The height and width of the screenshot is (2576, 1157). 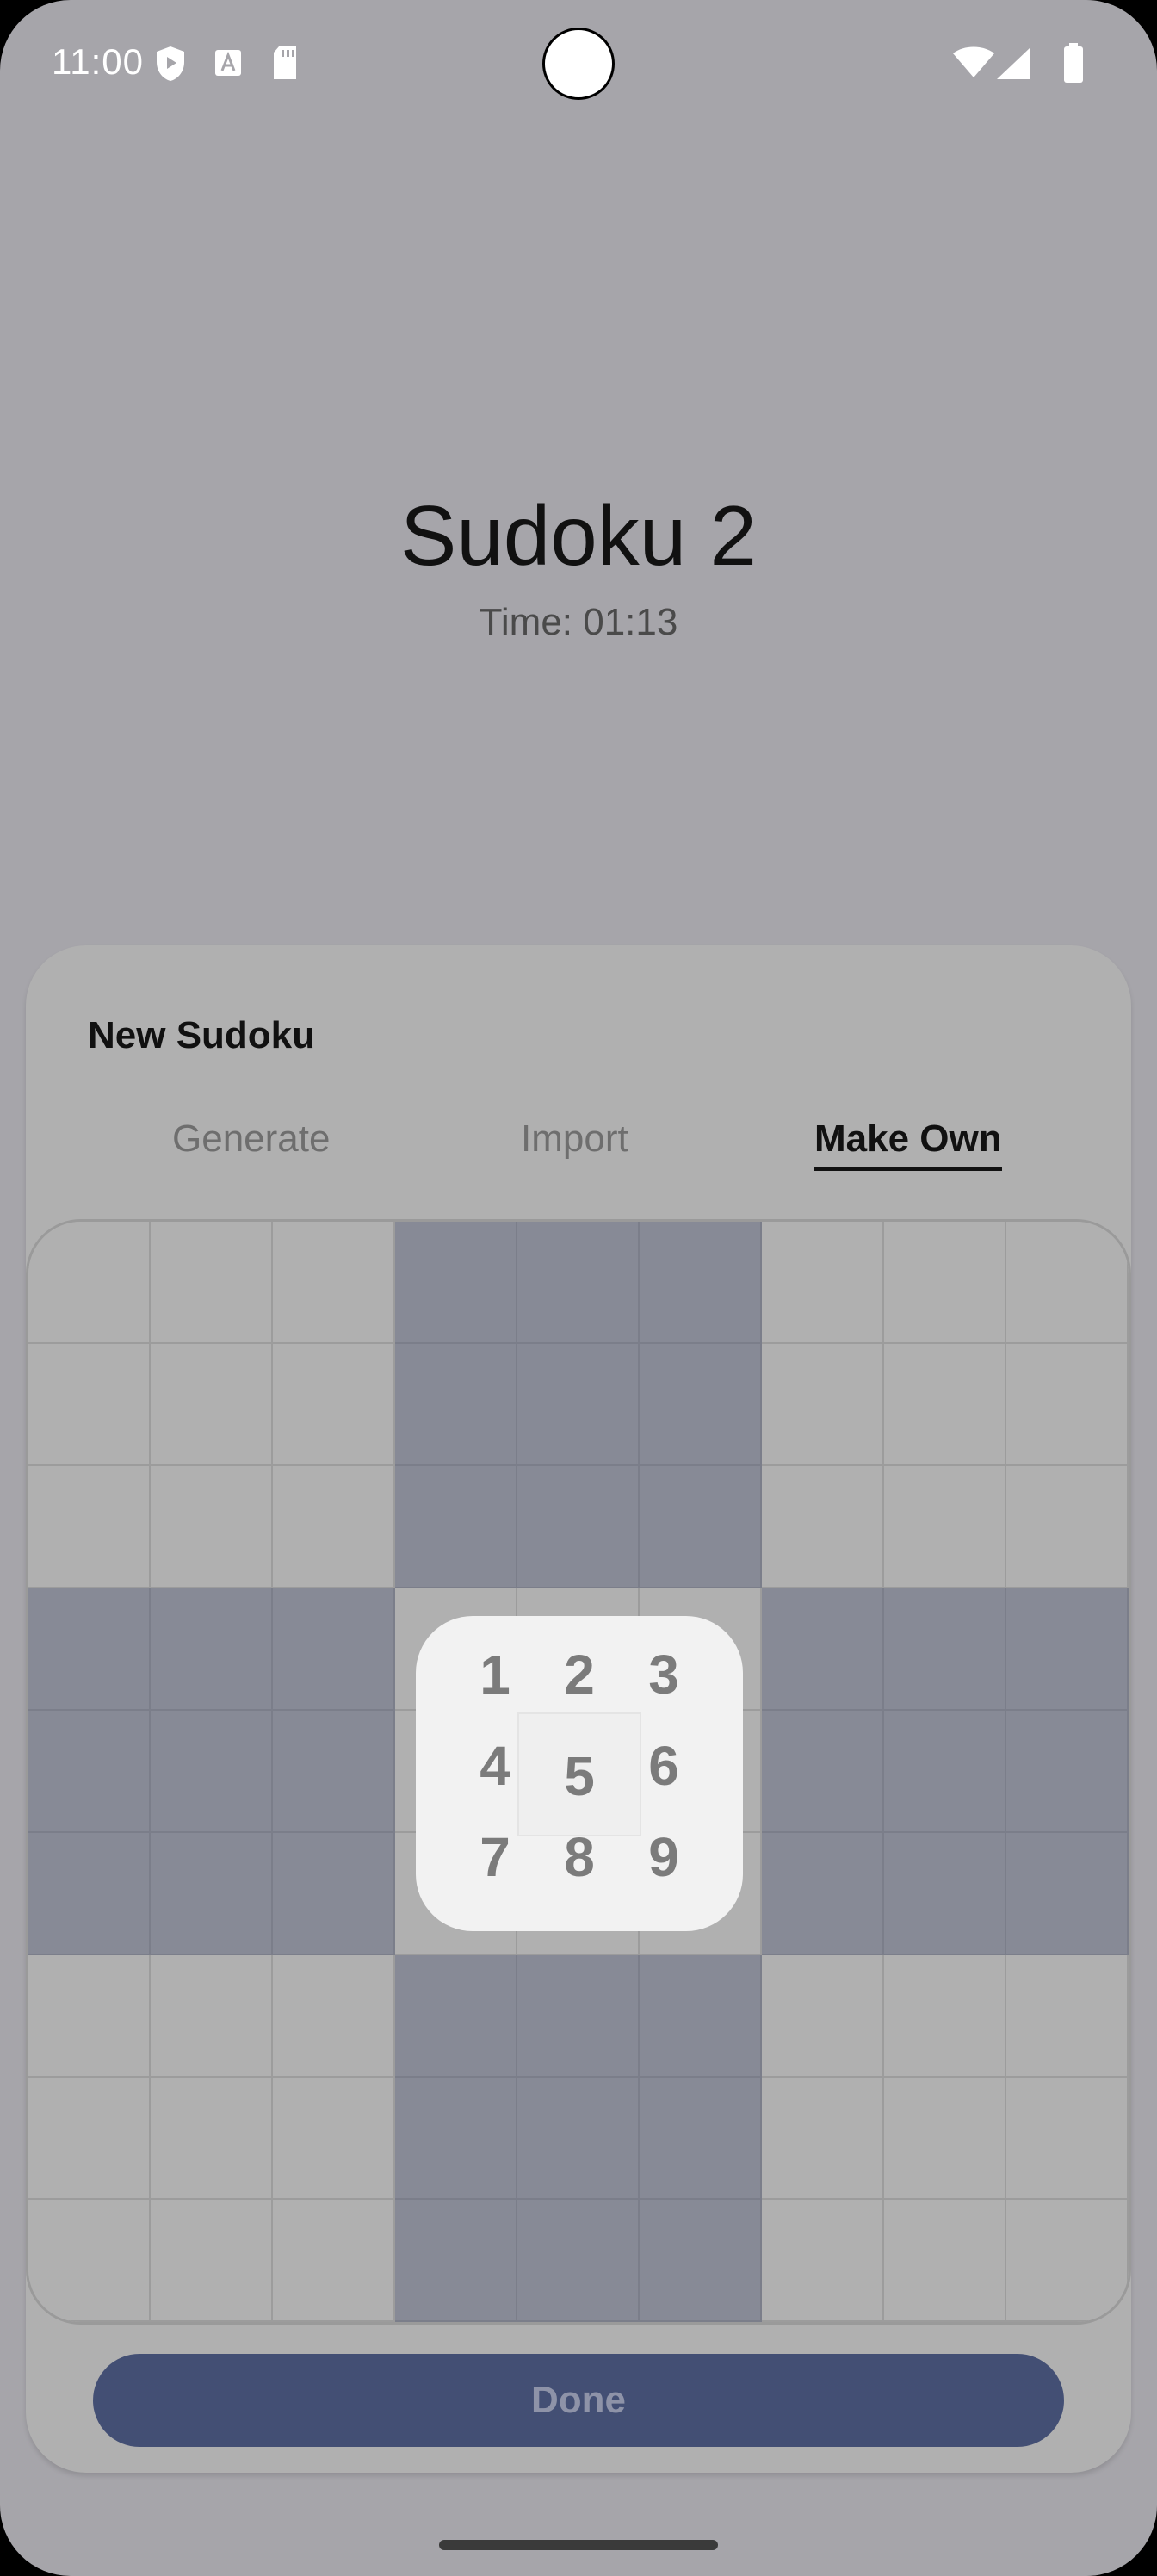 What do you see at coordinates (579, 1857) in the screenshot?
I see `digit-8-button: 8` at bounding box center [579, 1857].